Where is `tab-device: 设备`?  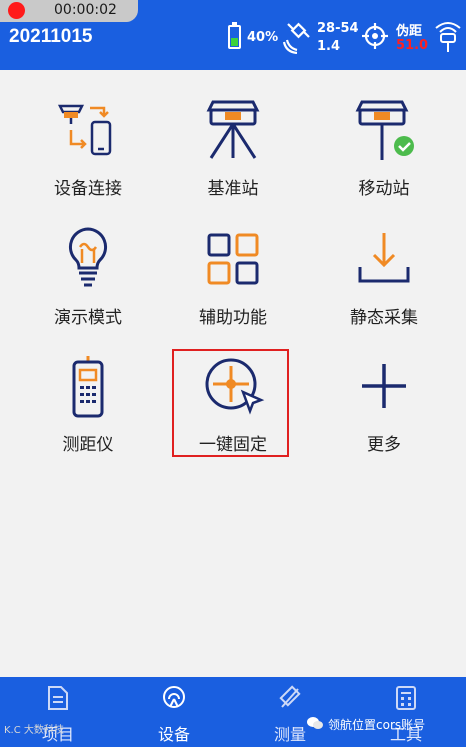
tab-device: 设备 is located at coordinates (174, 712).